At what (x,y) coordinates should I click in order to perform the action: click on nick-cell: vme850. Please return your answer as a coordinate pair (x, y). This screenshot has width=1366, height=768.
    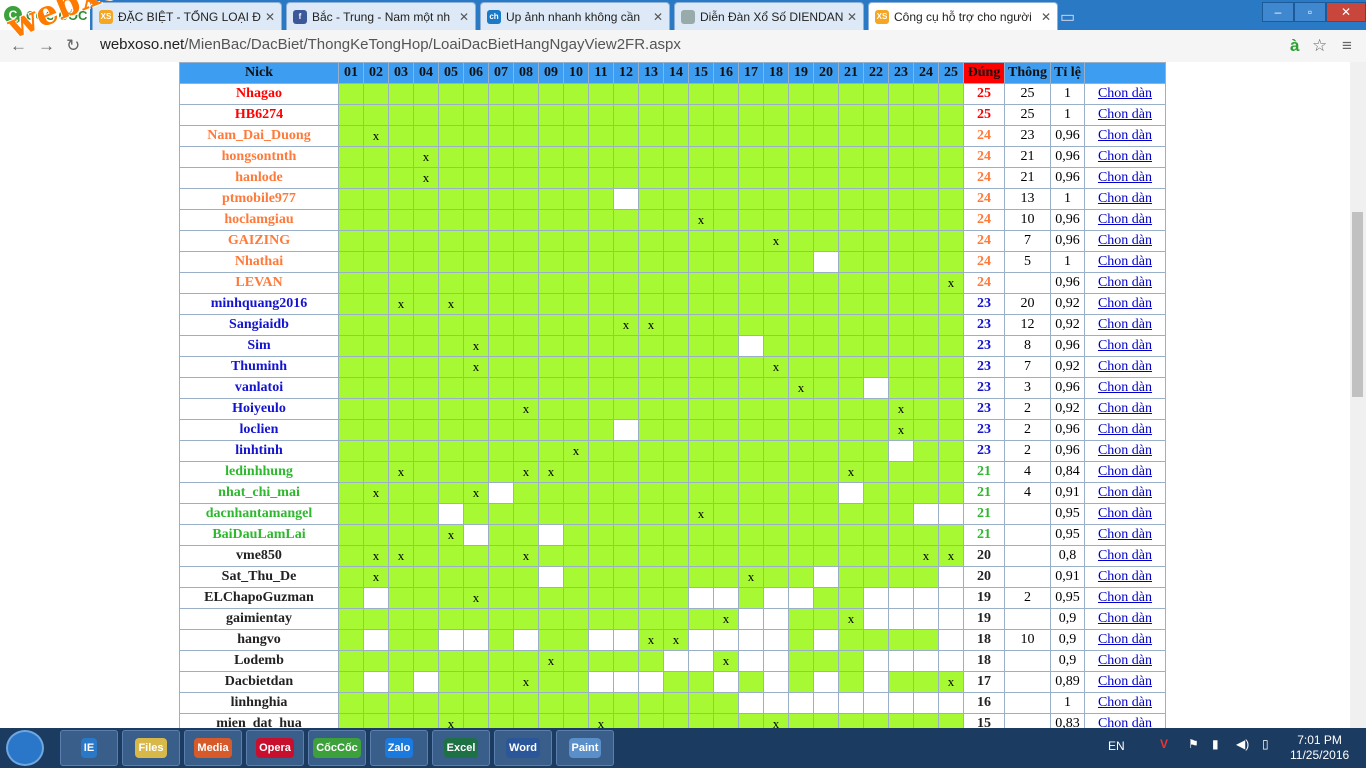
    Looking at the image, I should click on (259, 556).